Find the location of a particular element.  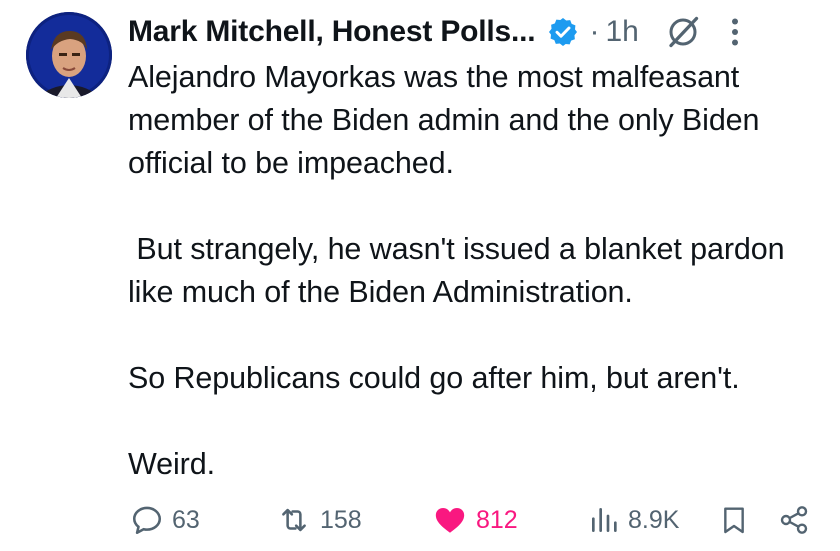

bookmark-button is located at coordinates (738, 520).